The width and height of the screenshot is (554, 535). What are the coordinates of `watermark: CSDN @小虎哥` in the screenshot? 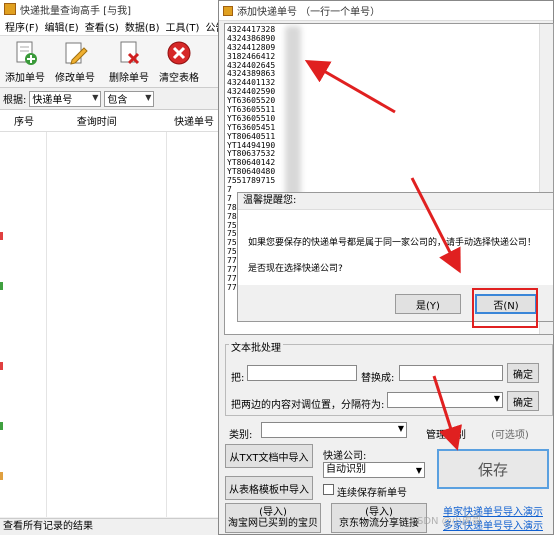 It's located at (446, 521).